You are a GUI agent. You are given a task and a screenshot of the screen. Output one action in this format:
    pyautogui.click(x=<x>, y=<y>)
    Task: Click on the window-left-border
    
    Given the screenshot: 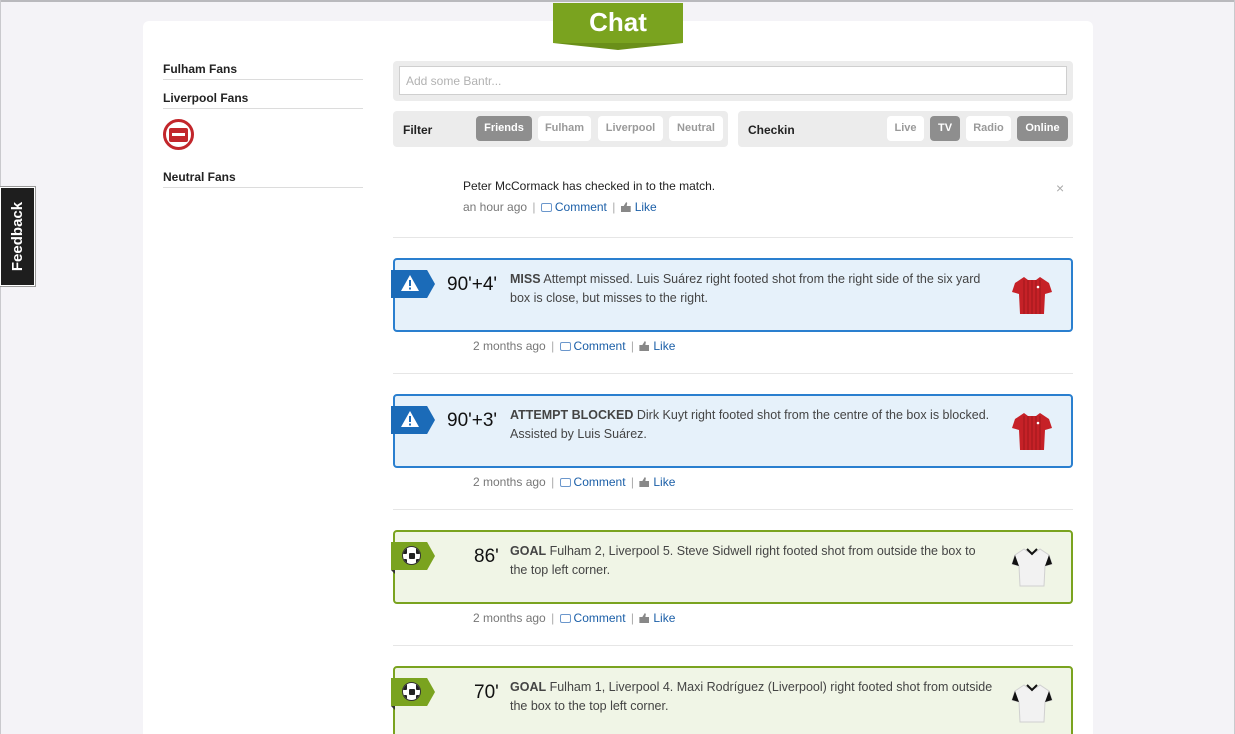 What is the action you would take?
    pyautogui.click(x=0, y=367)
    